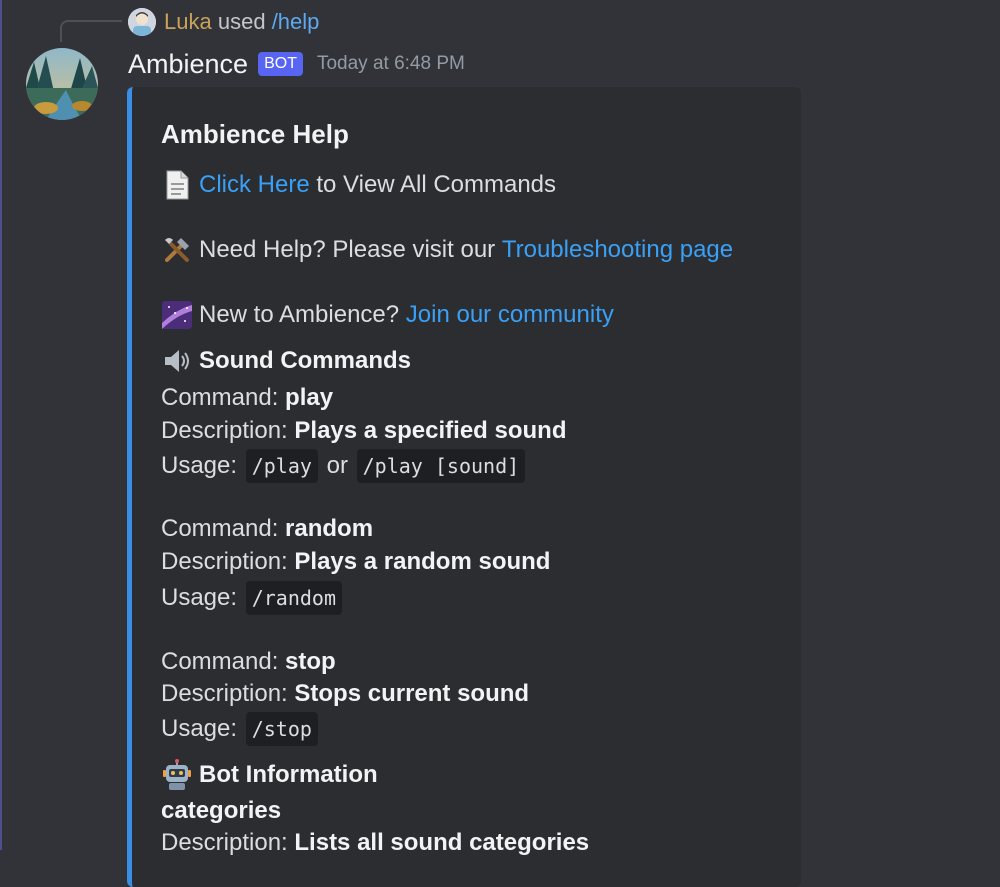  Describe the element at coordinates (177, 775) in the screenshot. I see `robot-icon` at that location.